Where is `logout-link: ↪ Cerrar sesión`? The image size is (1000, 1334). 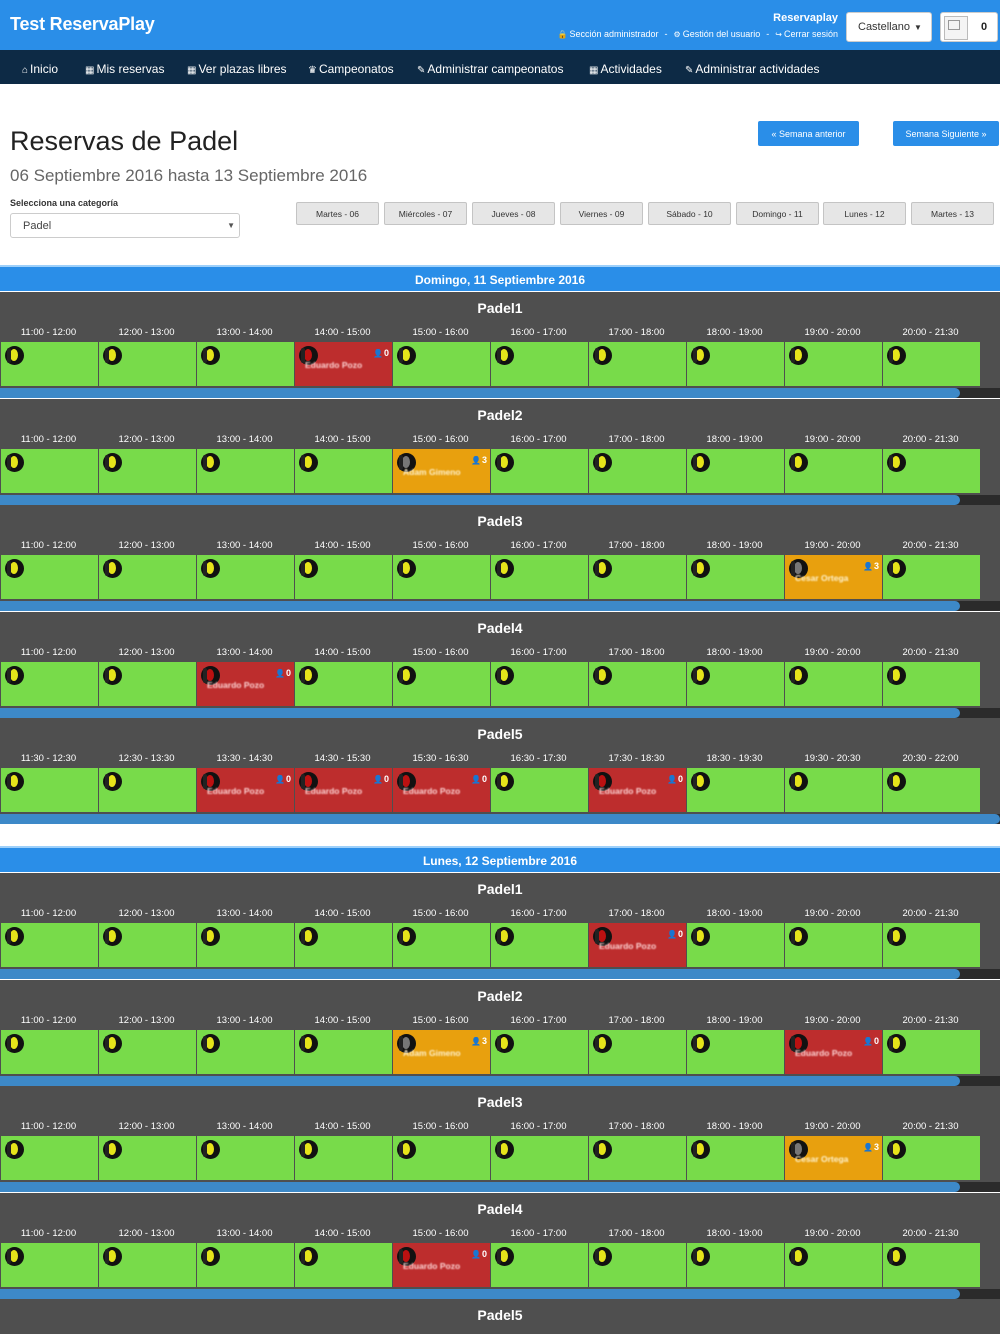 logout-link: ↪ Cerrar sesión is located at coordinates (806, 34).